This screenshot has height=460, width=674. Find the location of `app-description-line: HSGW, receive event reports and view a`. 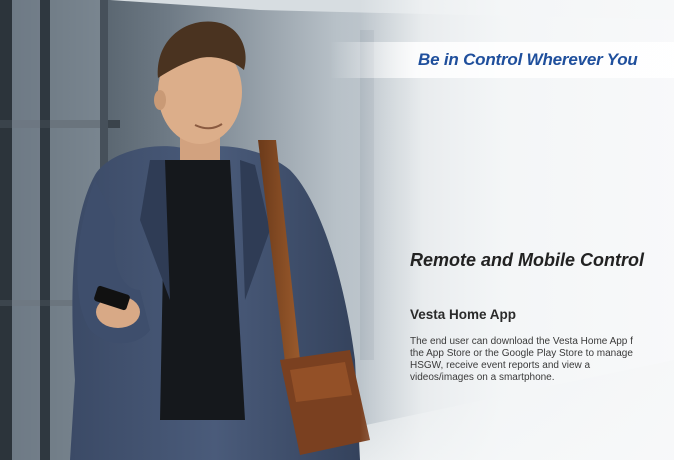

app-description-line: HSGW, receive event reports and view a is located at coordinates (500, 365).